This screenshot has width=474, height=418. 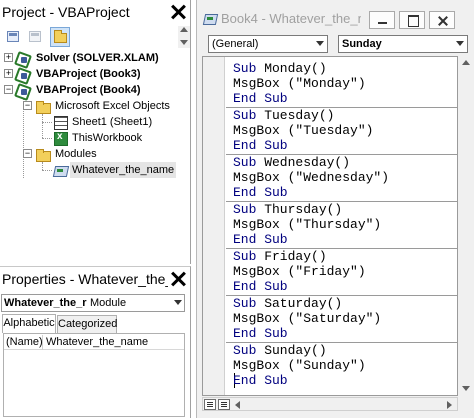 I want to click on procedure-dropdown-value: Sunday, so click(x=362, y=44).